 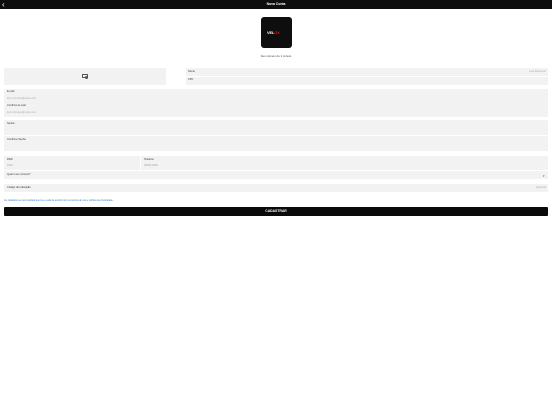 I want to click on ddd-field, so click(x=72, y=163).